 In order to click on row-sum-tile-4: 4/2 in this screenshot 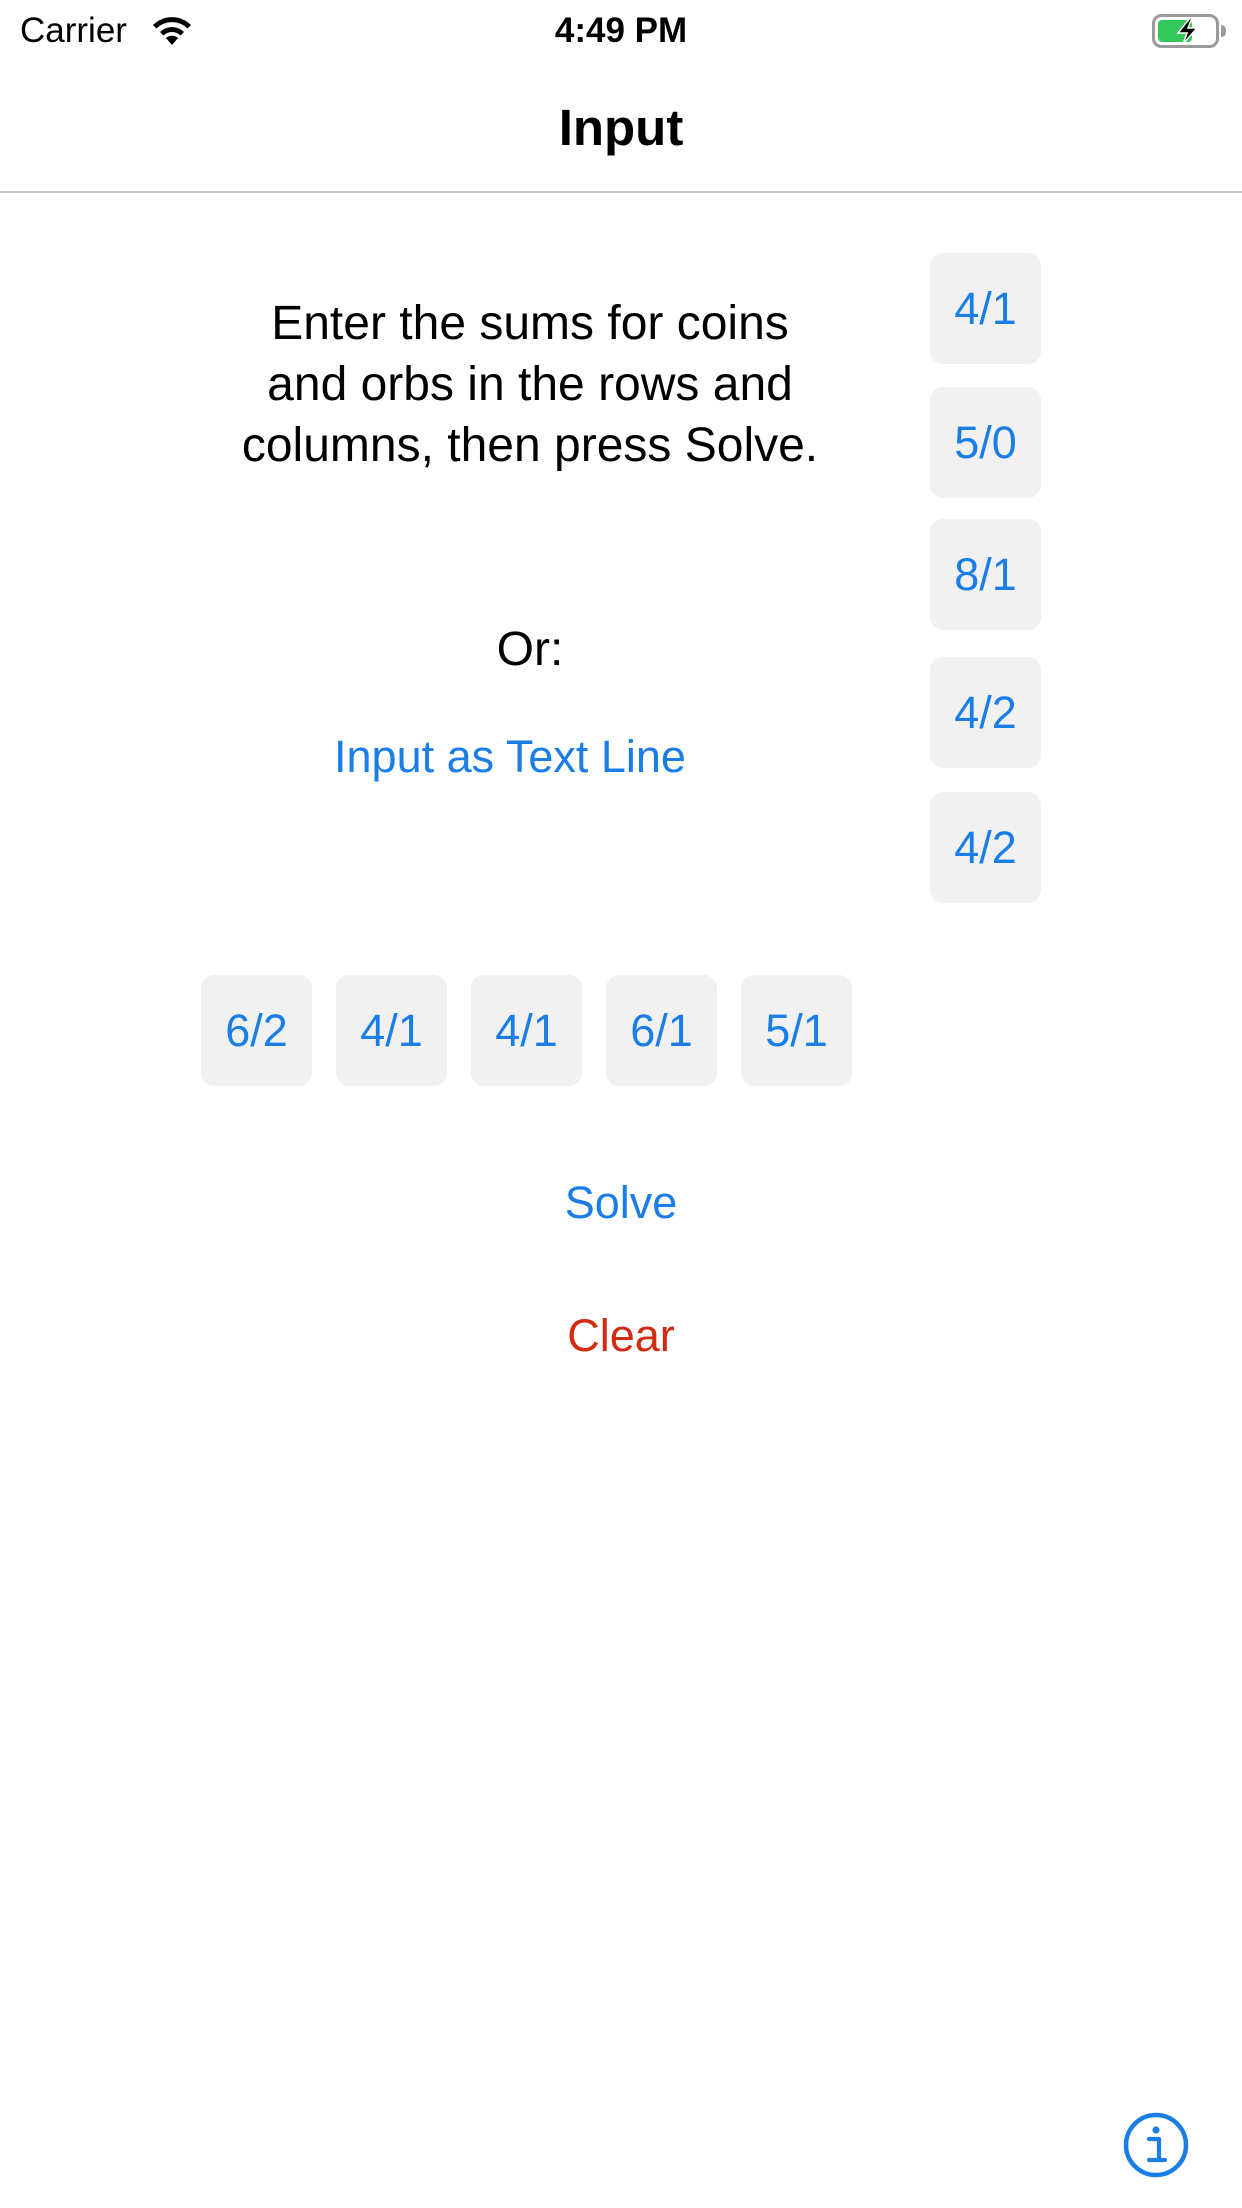, I will do `click(985, 712)`.